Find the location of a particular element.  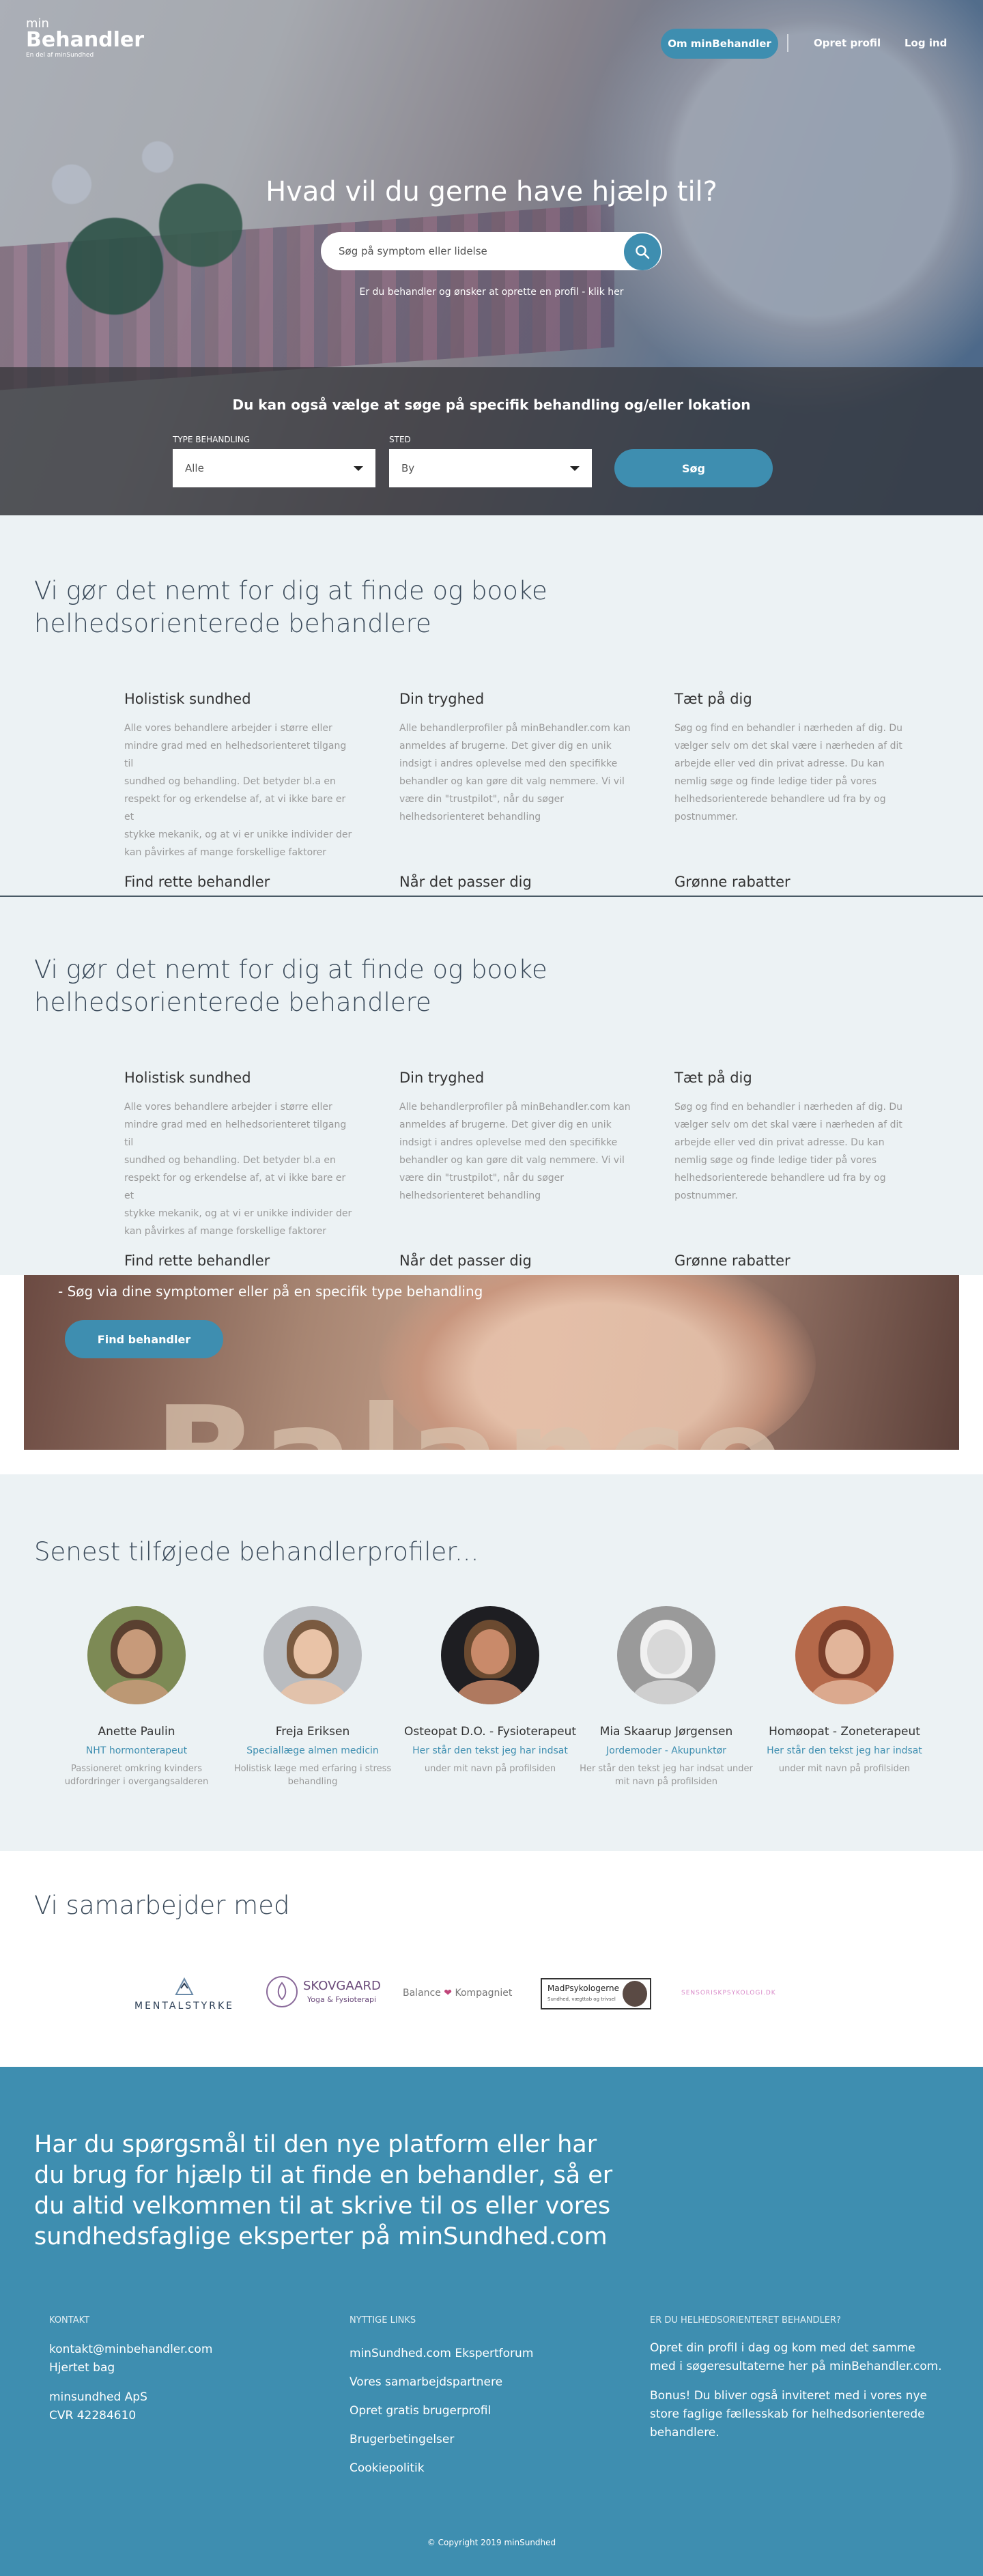

feature-line: helhedsorienteret behandling is located at coordinates (470, 817).